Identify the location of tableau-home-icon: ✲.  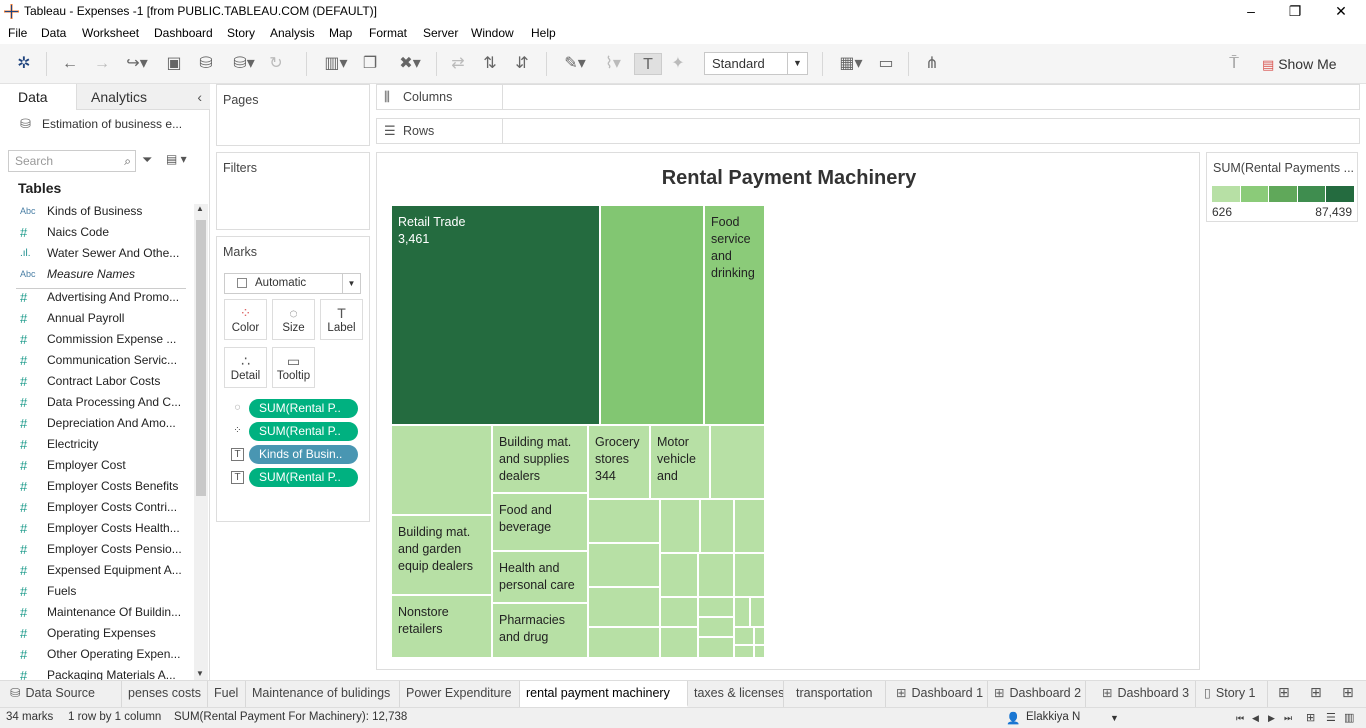
(24, 64).